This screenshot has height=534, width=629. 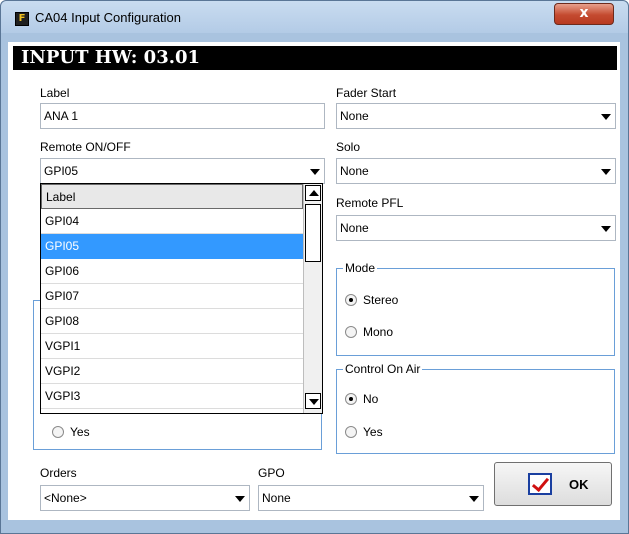 I want to click on onair-yes-label: Yes, so click(x=373, y=432).